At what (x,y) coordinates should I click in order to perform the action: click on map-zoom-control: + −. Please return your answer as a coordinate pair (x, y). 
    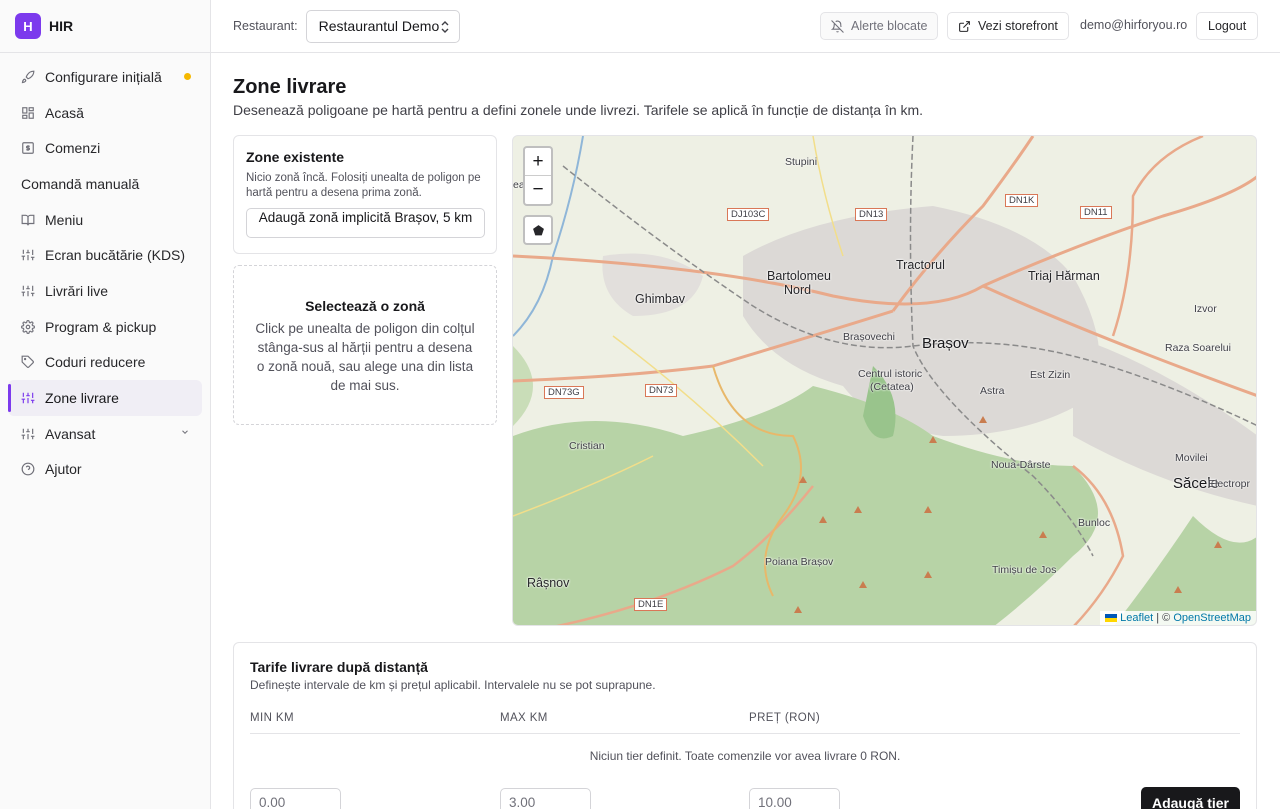
    Looking at the image, I should click on (538, 176).